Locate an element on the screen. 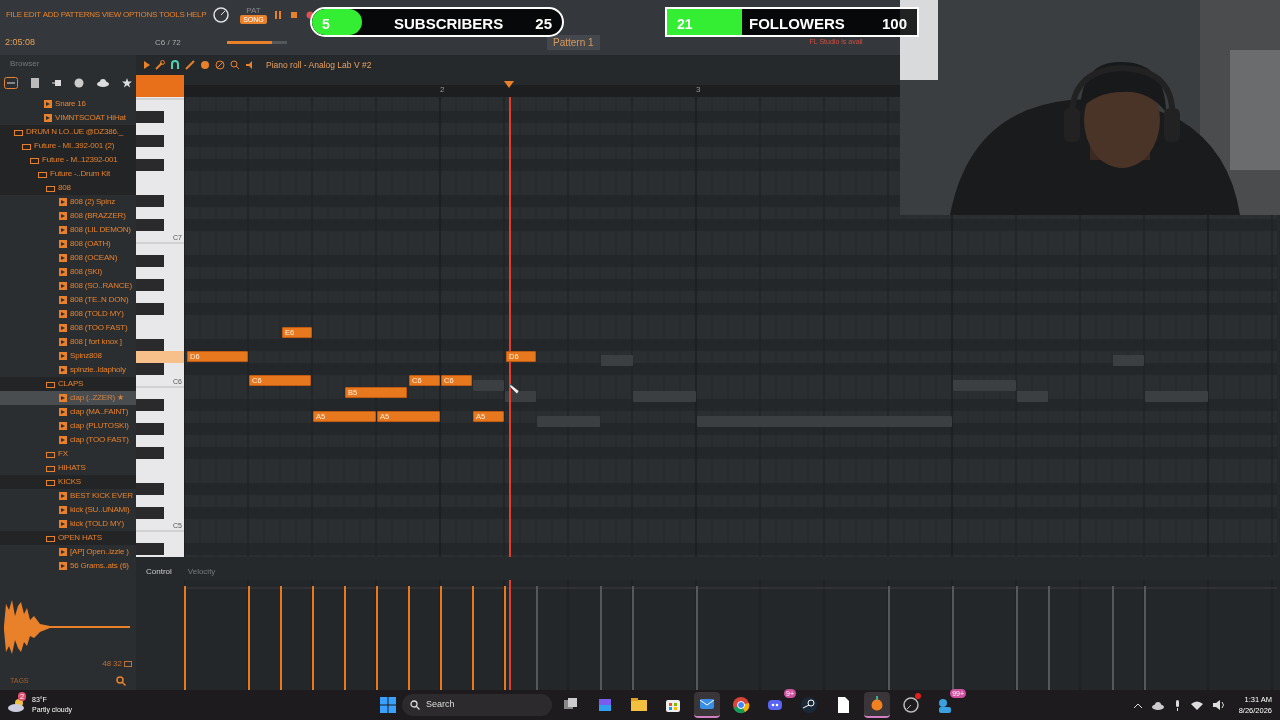  browser-item: 808 (SO..RANCE) is located at coordinates (68, 286).